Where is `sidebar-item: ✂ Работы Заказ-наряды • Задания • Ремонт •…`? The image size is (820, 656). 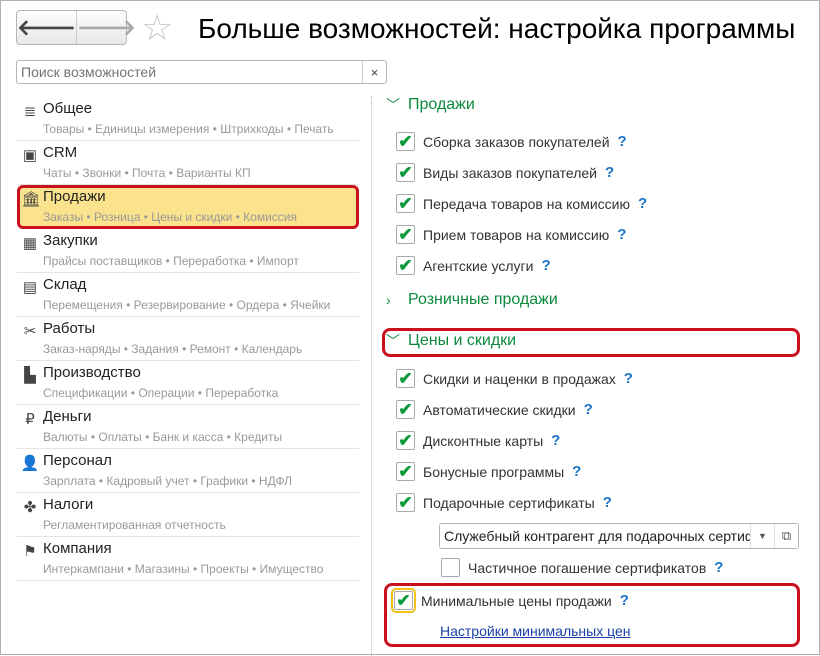
sidebar-item: ✂ Работы Заказ-наряды • Задания • Ремонт •… is located at coordinates (188, 339).